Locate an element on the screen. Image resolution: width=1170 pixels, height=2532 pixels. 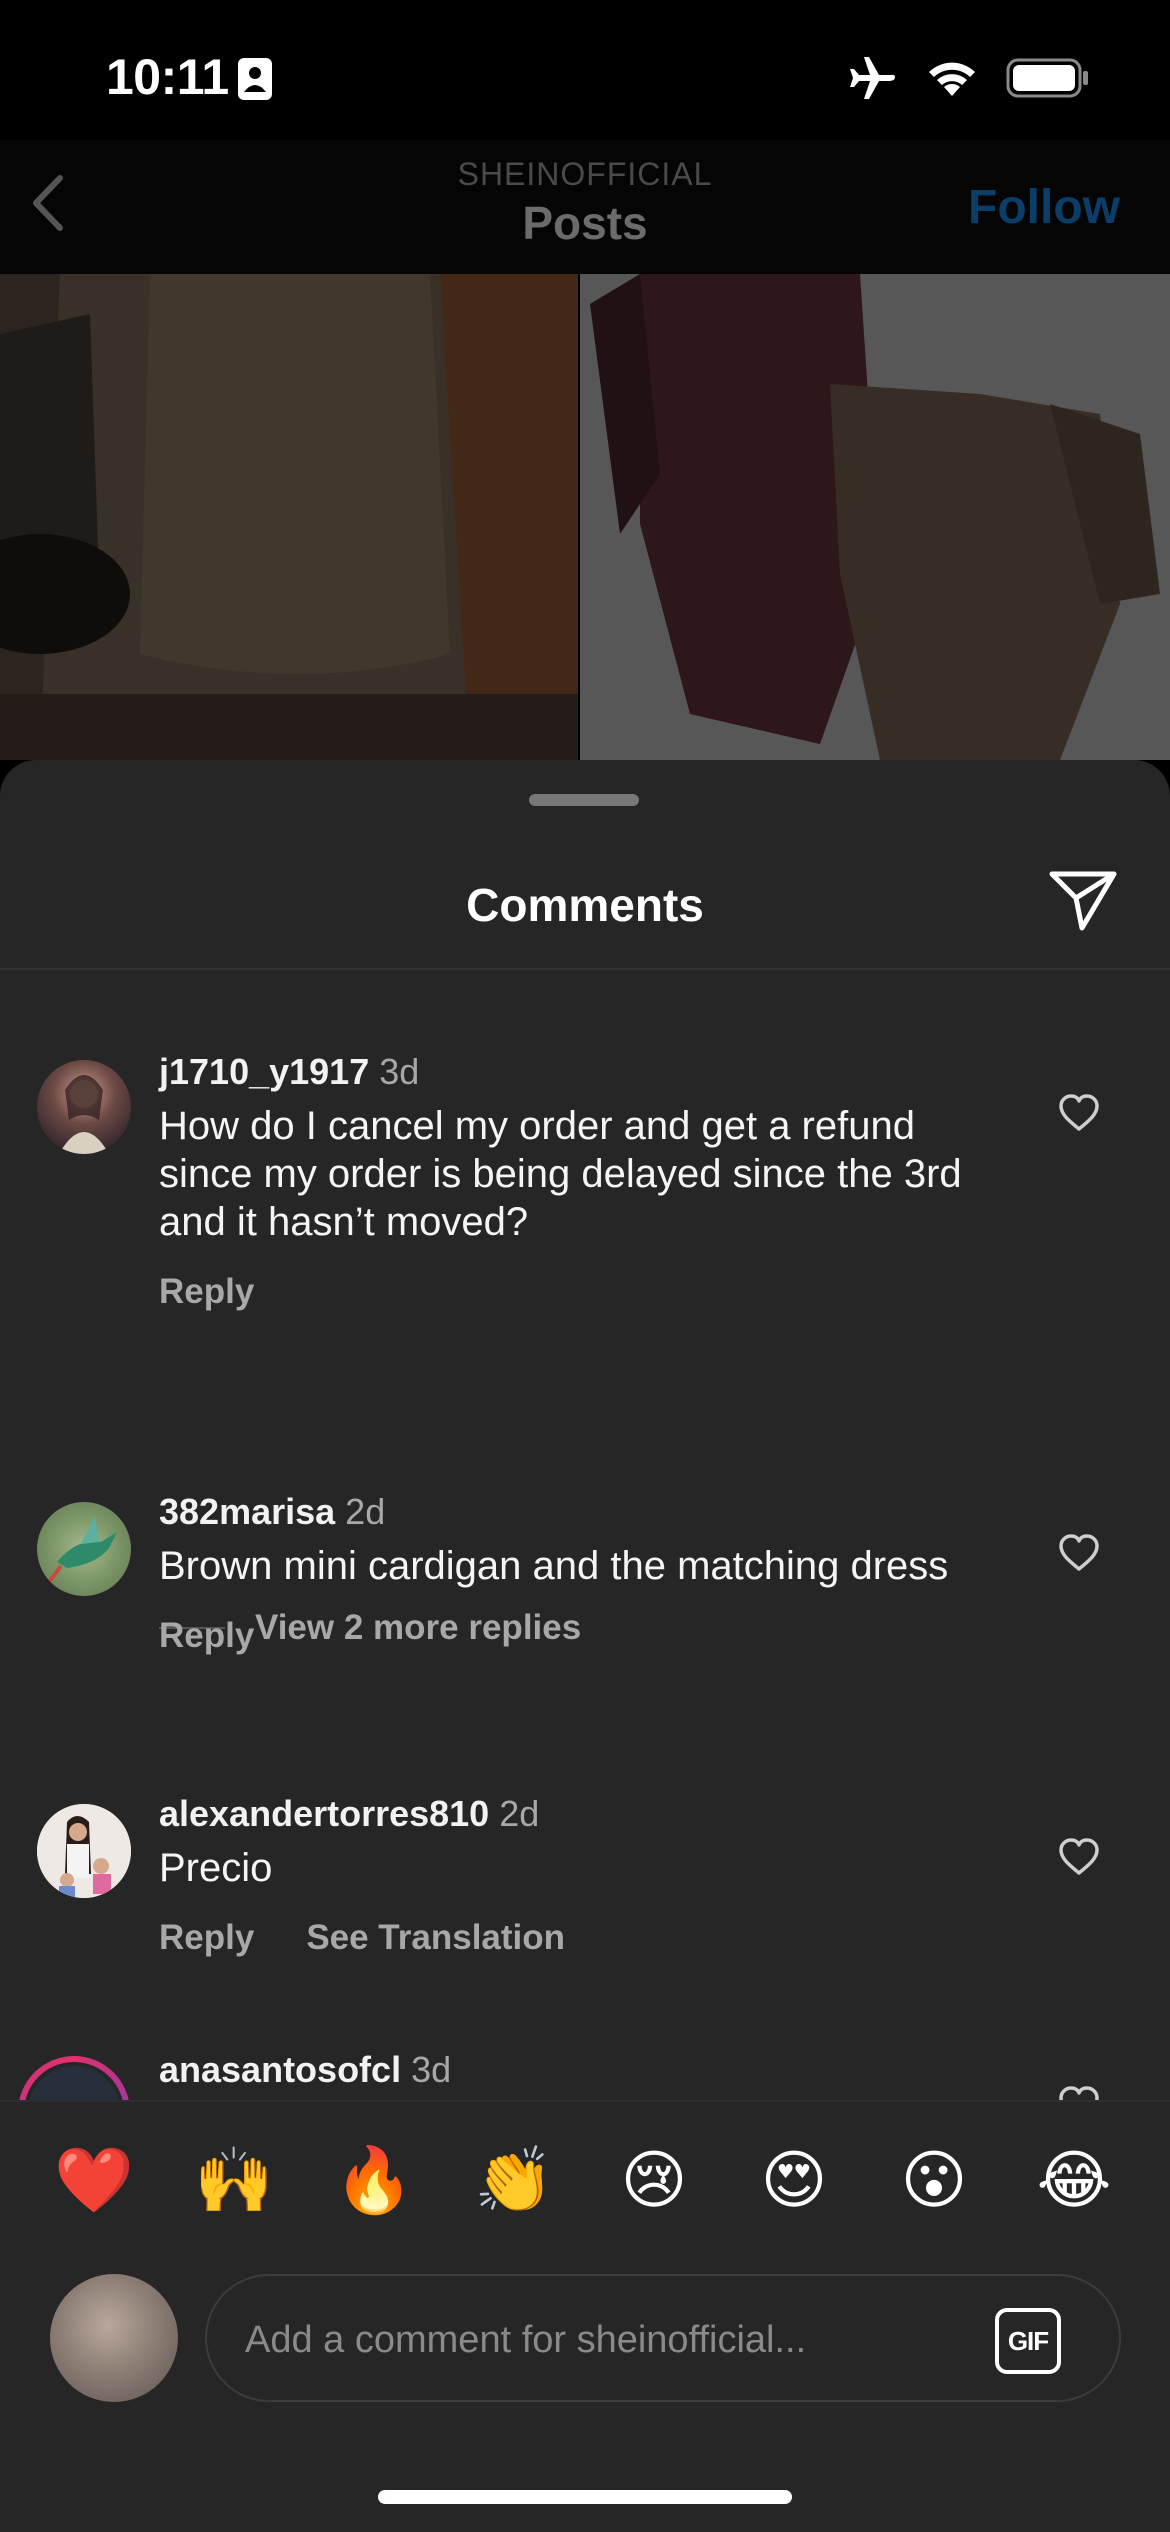
comment-username: anasantosofcl is located at coordinates (280, 2069).